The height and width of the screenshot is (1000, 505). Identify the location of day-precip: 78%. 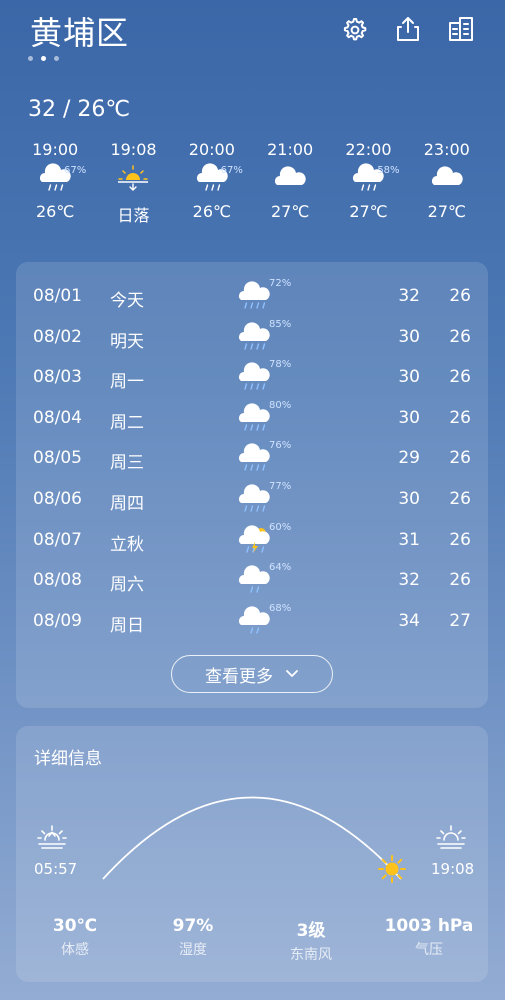
(280, 365).